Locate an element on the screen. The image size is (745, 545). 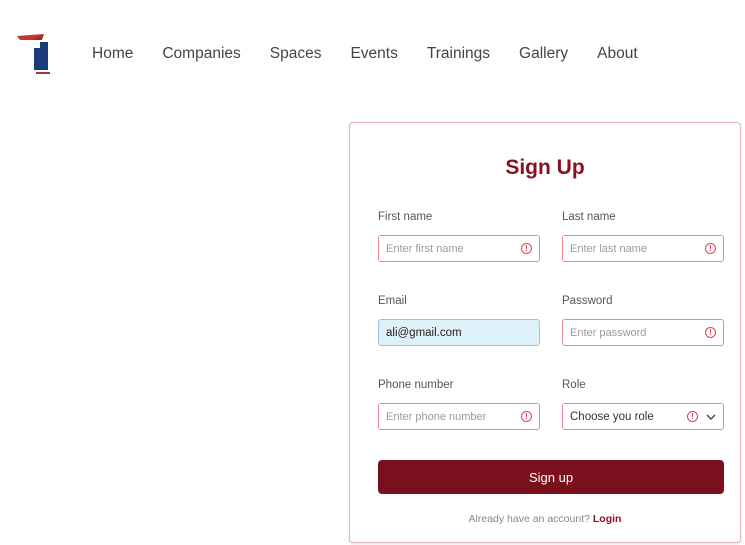
login-prompt: Already have an account? Login is located at coordinates (545, 519).